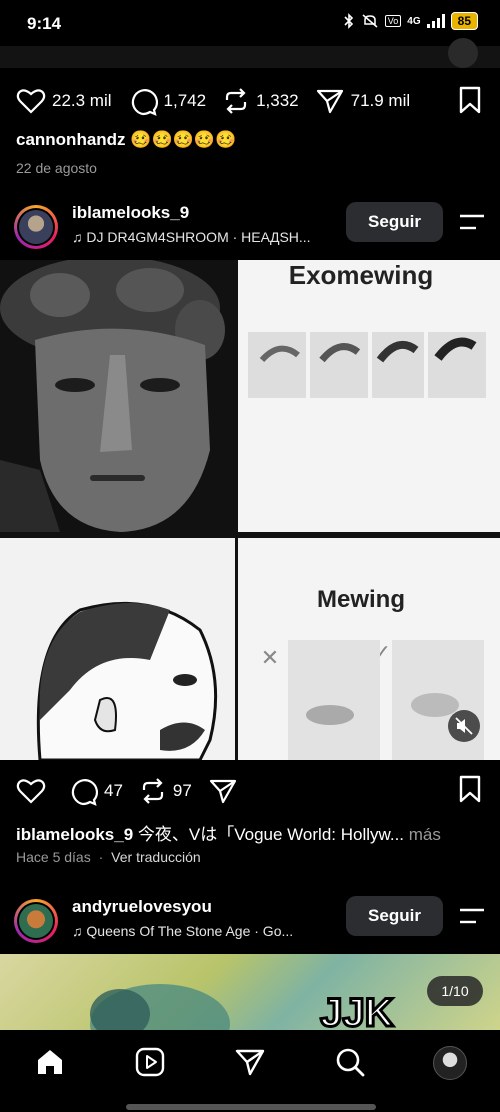 This screenshot has width=500, height=1112. Describe the element at coordinates (113, 790) in the screenshot. I see `post2-comment-count: 47` at that location.